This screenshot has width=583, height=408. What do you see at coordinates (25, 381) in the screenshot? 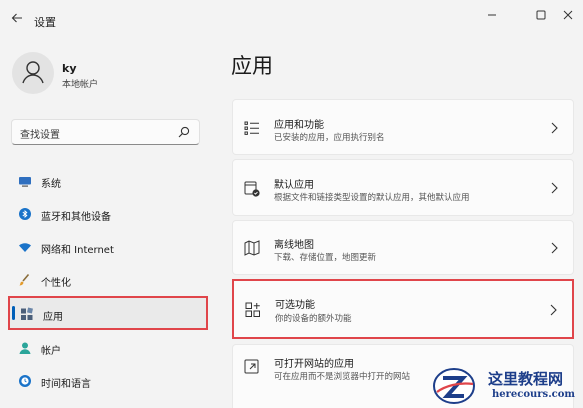
I see `globe-clock-icon` at bounding box center [25, 381].